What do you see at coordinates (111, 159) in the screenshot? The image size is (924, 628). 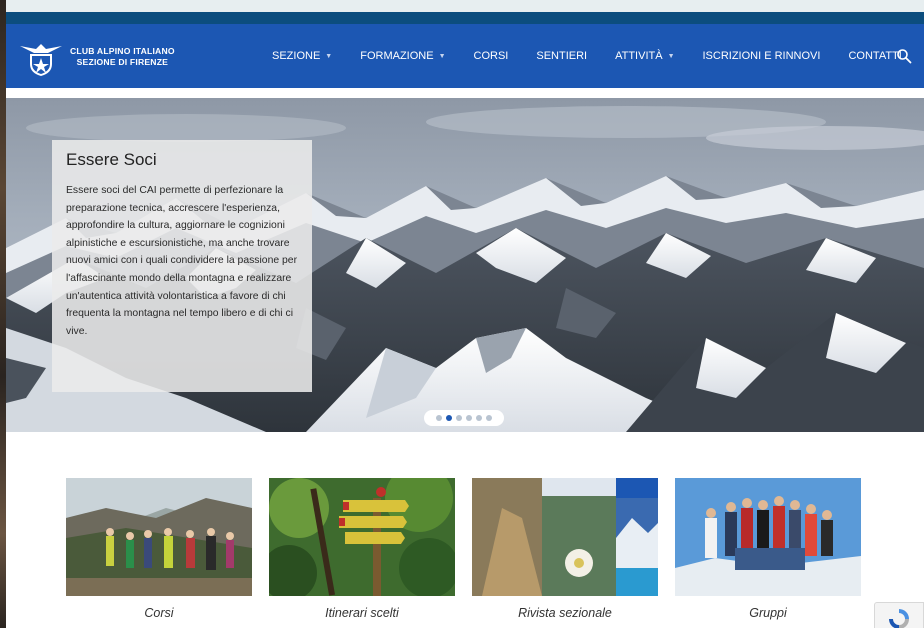 I see `hero-title: Essere Soci` at bounding box center [111, 159].